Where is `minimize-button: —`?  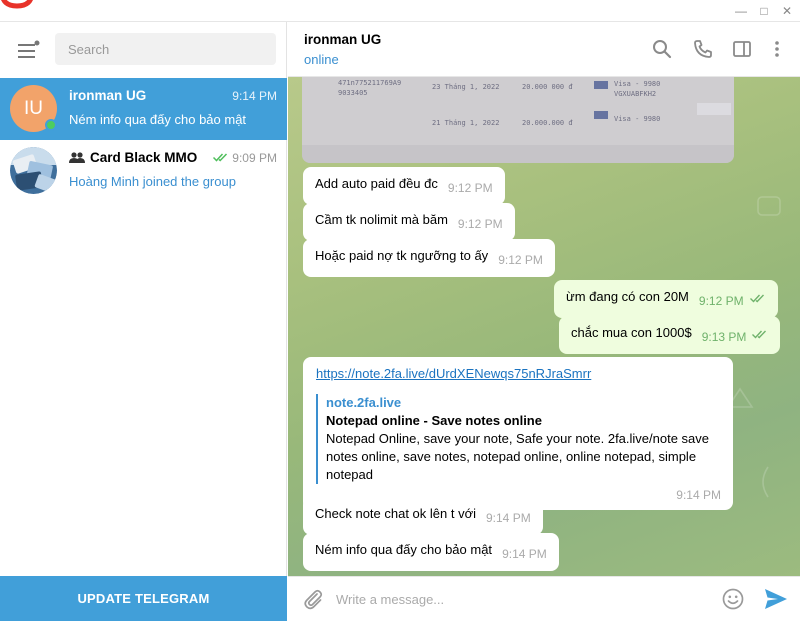
minimize-button: — is located at coordinates (741, 11).